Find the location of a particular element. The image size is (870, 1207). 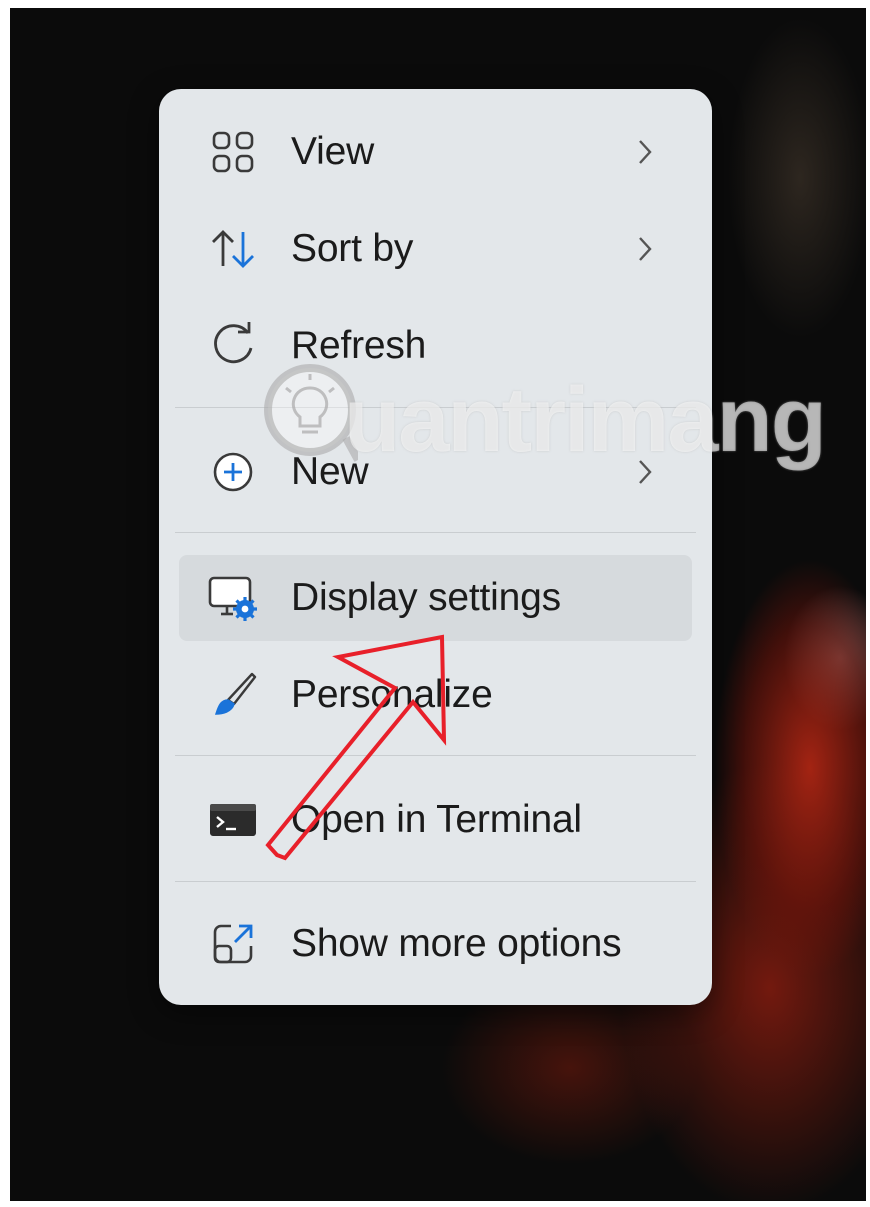

menu-item-show-more-options: Show more options is located at coordinates (435, 944).